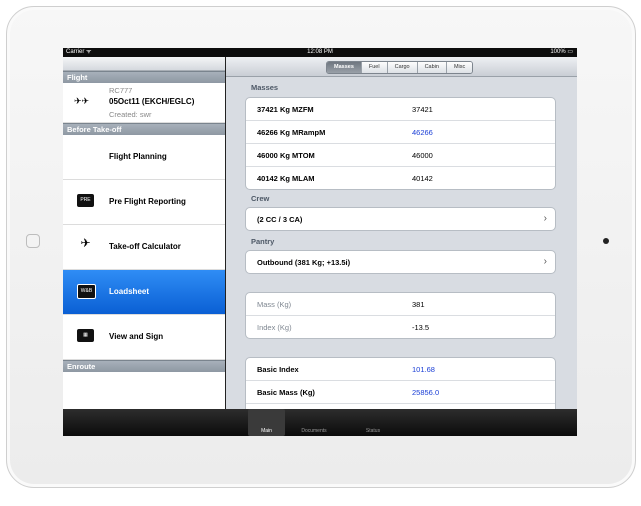  I want to click on crew-row: (2 CC / 3 CA) ›, so click(400, 219).